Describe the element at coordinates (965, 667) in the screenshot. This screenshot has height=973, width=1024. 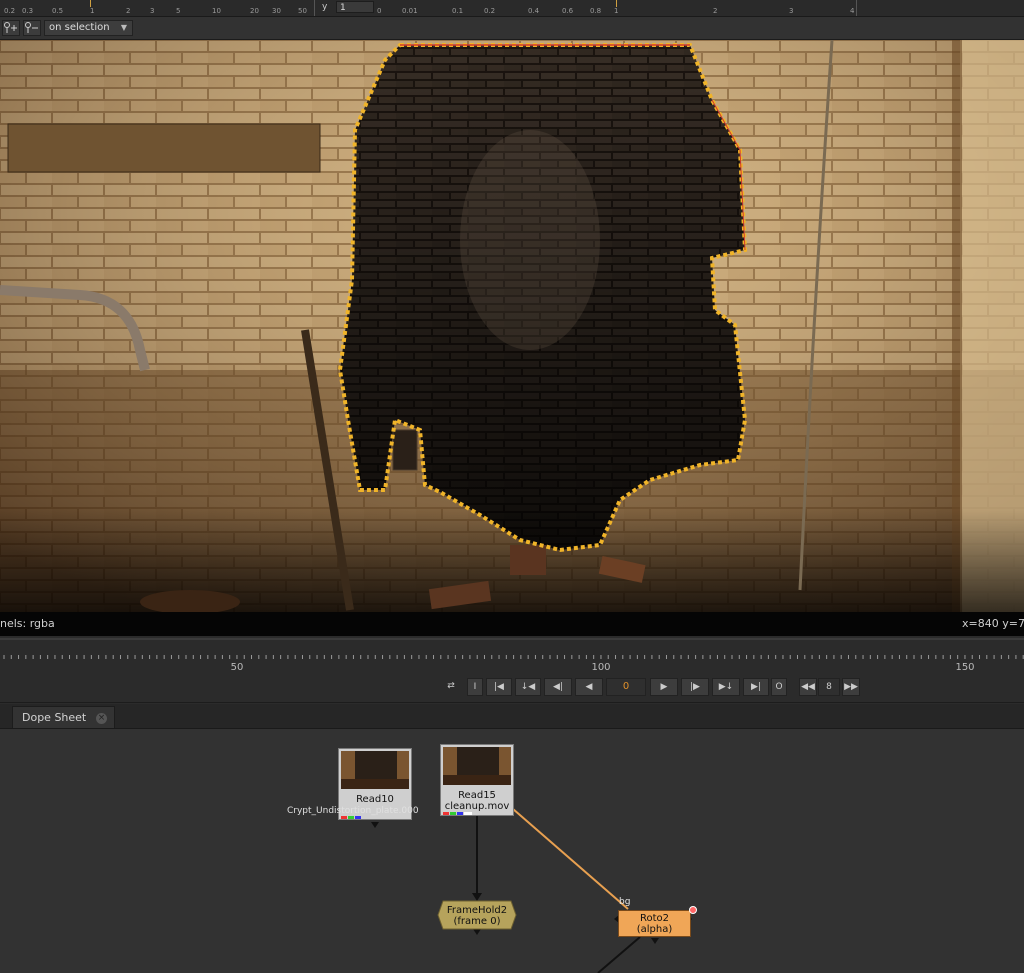
I see `timeline-label: 150` at that location.